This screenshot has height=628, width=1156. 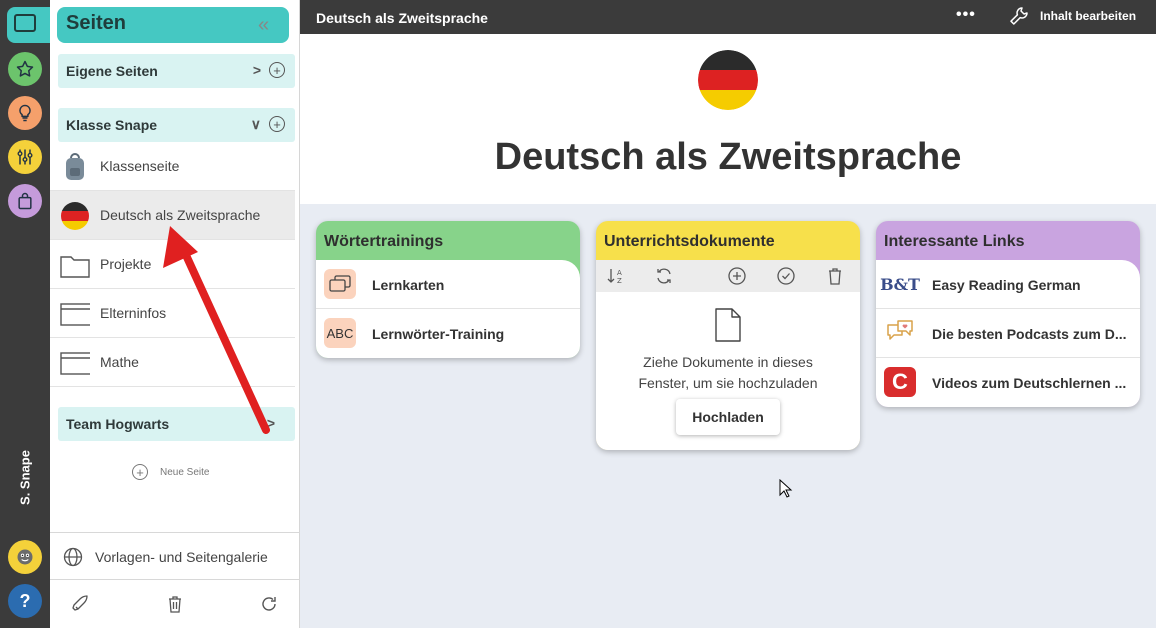 I want to click on card-header: Interessante Links, so click(x=1008, y=241).